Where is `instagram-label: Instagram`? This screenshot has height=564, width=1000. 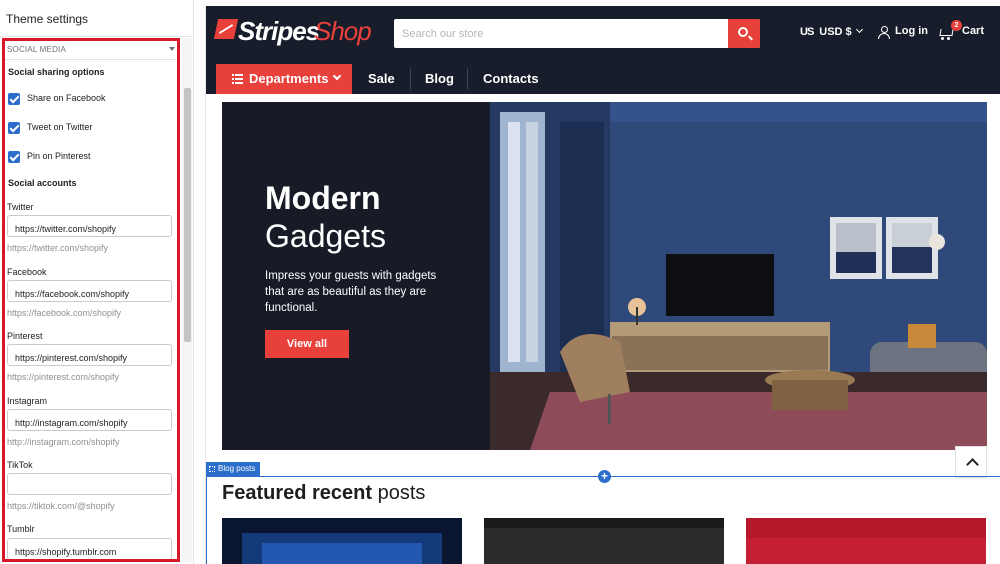
instagram-label: Instagram is located at coordinates (27, 401).